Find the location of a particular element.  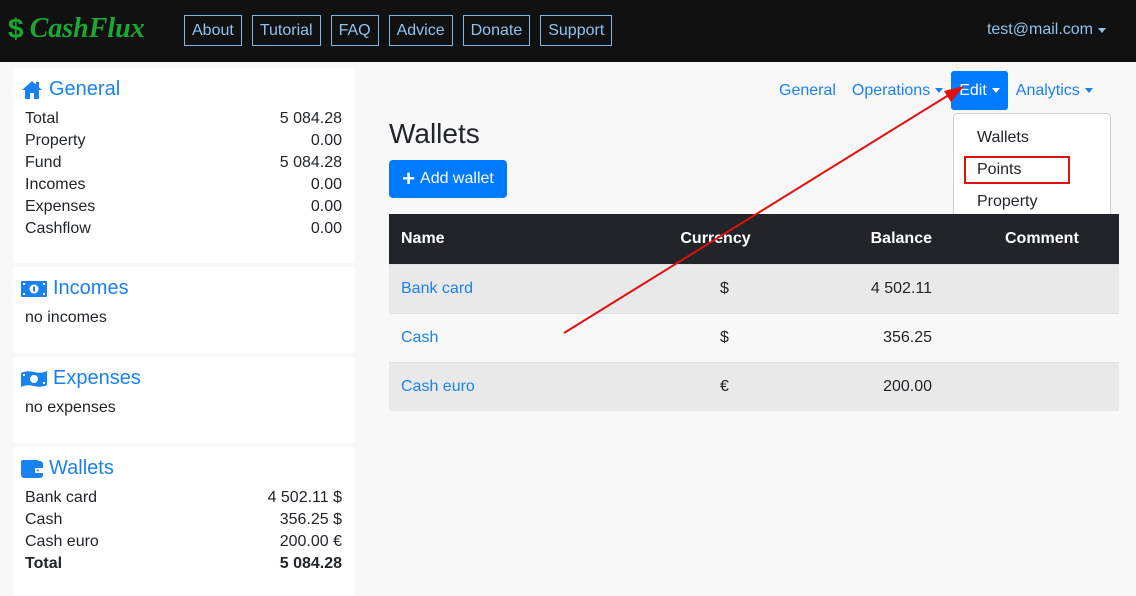

wallet-balance: 200.00 is located at coordinates (907, 386).